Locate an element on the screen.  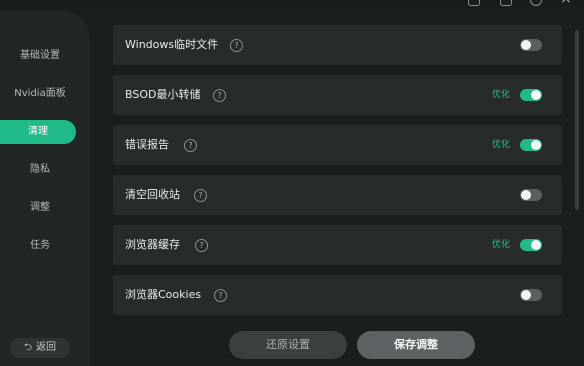
sidebar-item-label: 调整 is located at coordinates (40, 207).